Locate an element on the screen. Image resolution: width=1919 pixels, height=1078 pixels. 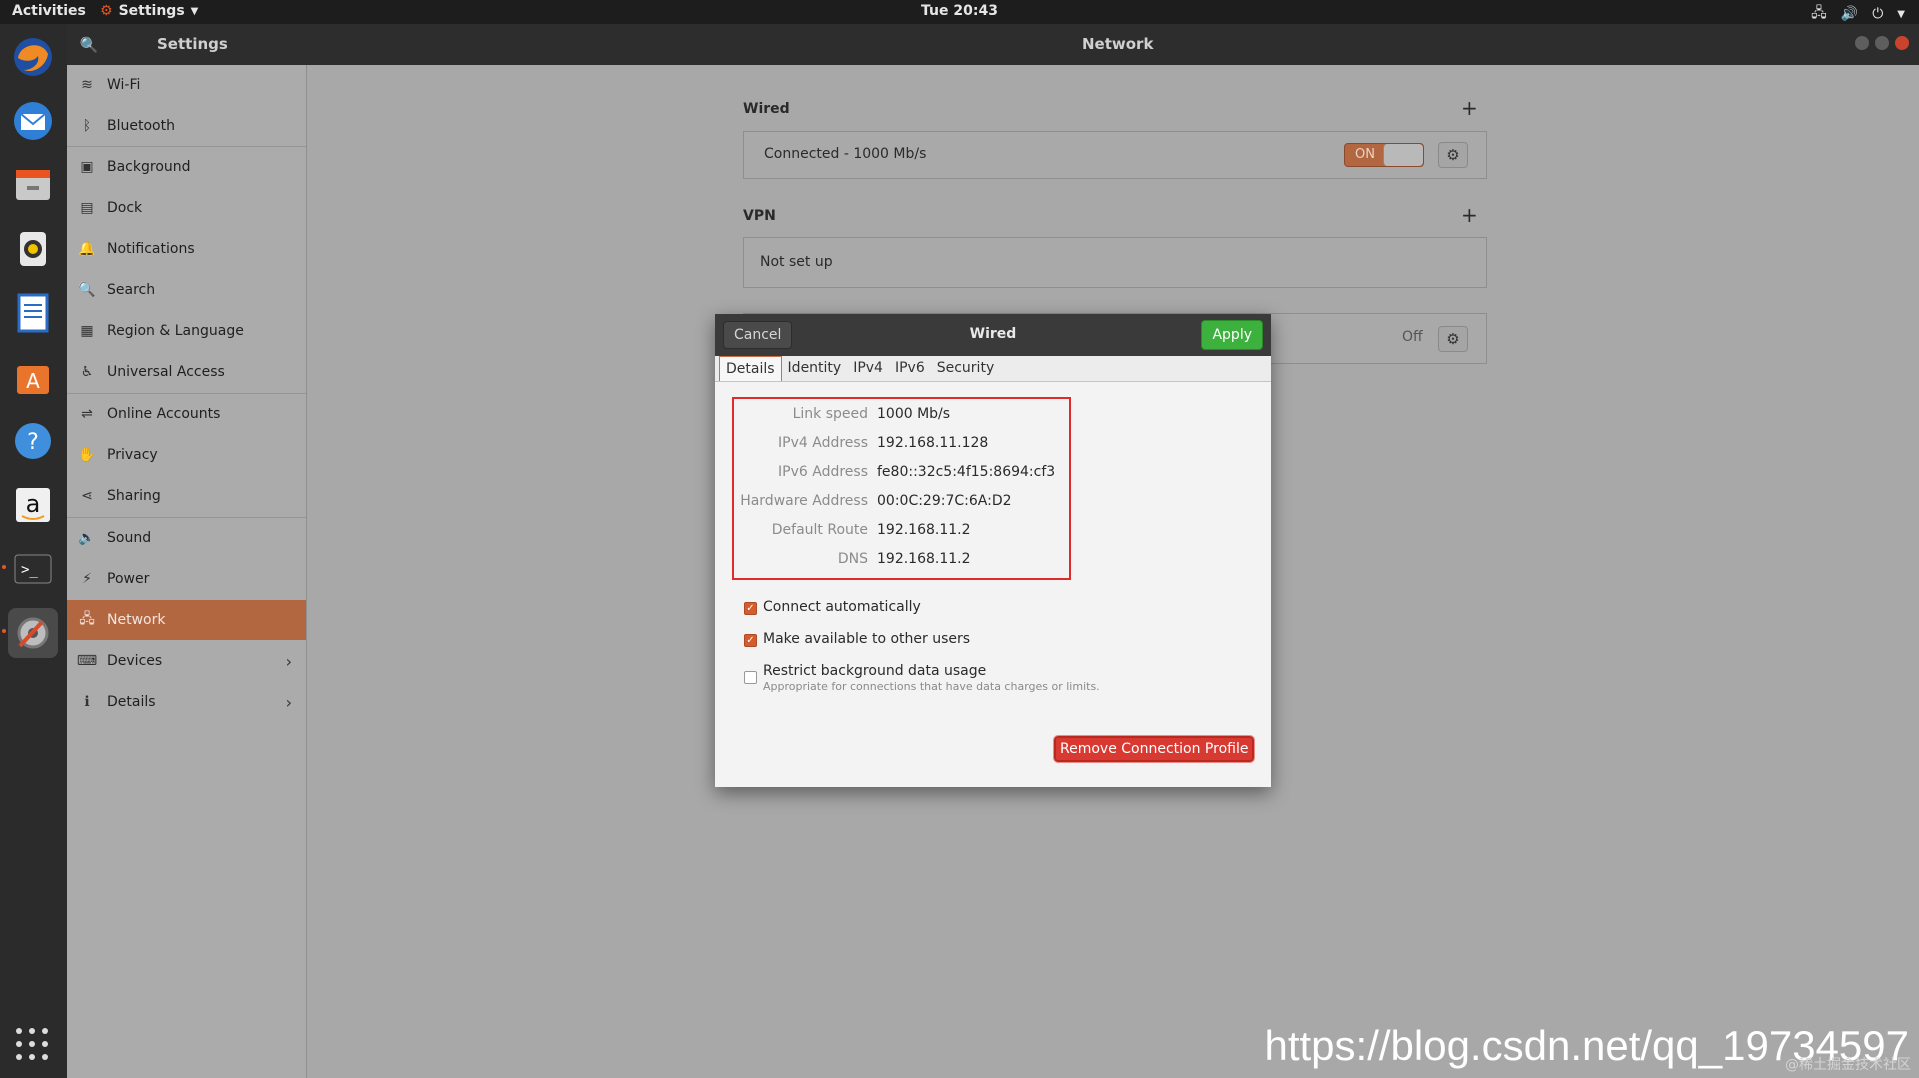
sidebar-item-privacy: ✋ Privacy is located at coordinates (186, 455).